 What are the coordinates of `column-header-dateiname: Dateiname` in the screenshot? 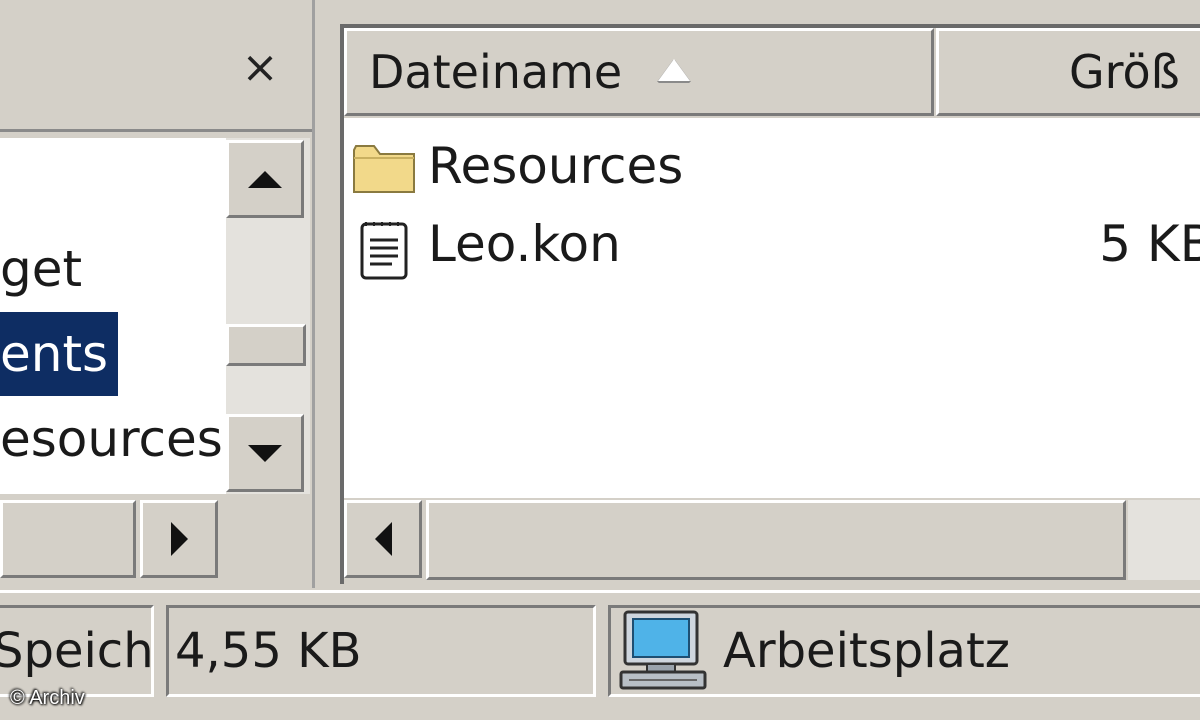 It's located at (639, 72).